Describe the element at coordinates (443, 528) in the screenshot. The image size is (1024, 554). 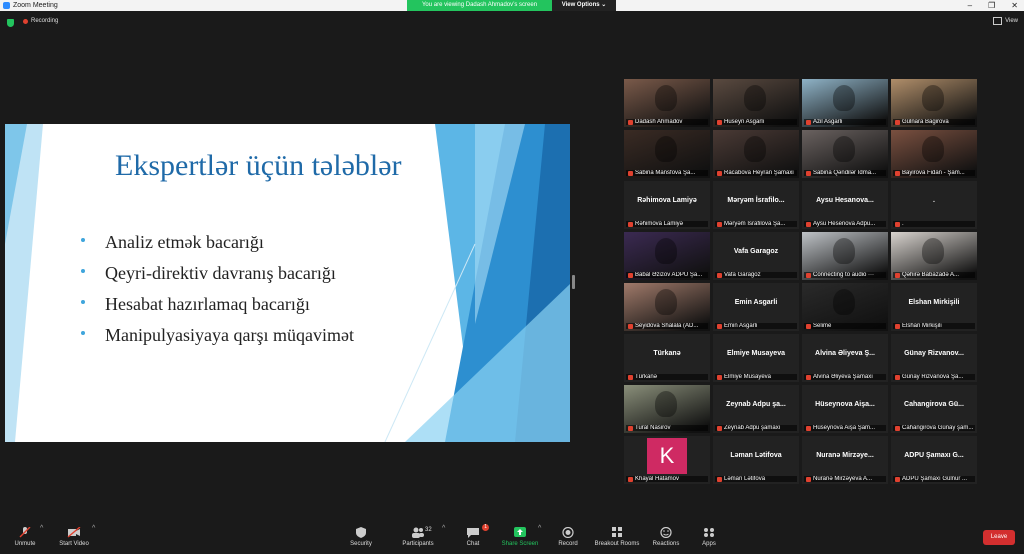
I see `participants-options-caret: ^` at that location.